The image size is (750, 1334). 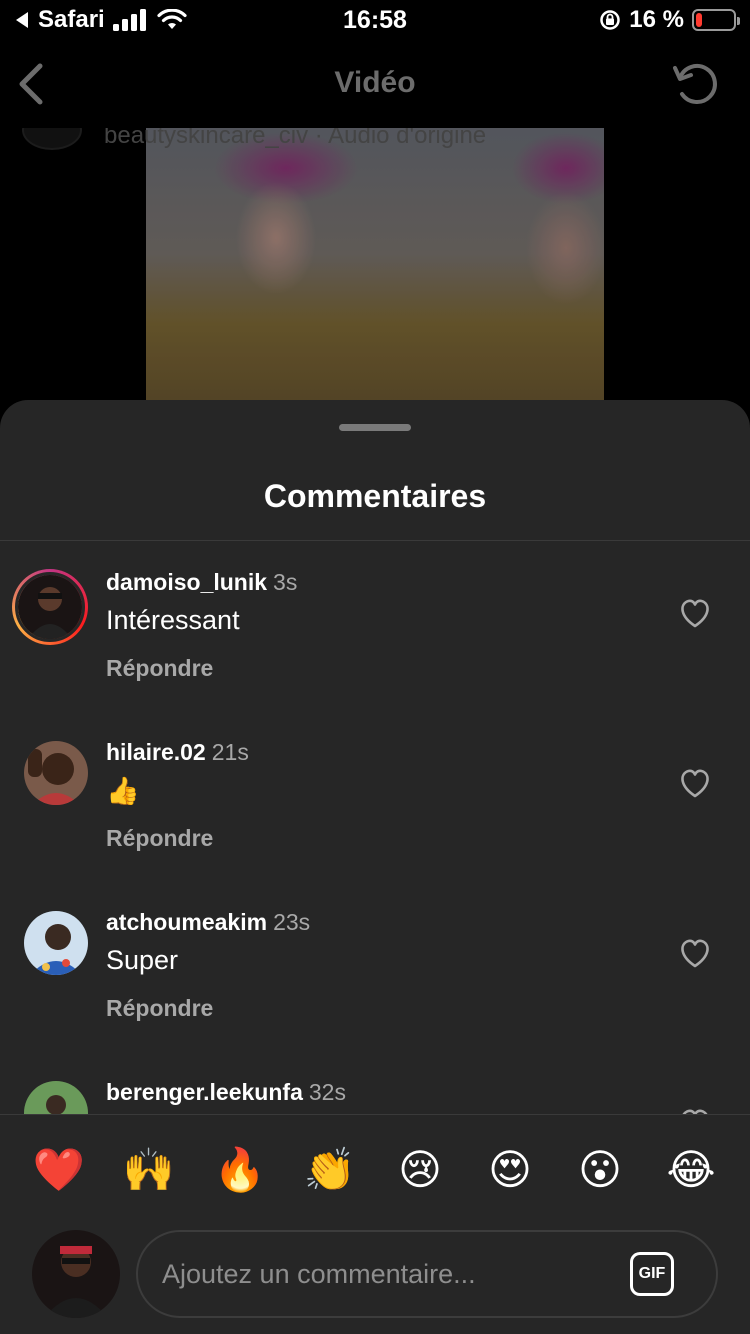 What do you see at coordinates (375, 82) in the screenshot?
I see `page-title: Vidéo` at bounding box center [375, 82].